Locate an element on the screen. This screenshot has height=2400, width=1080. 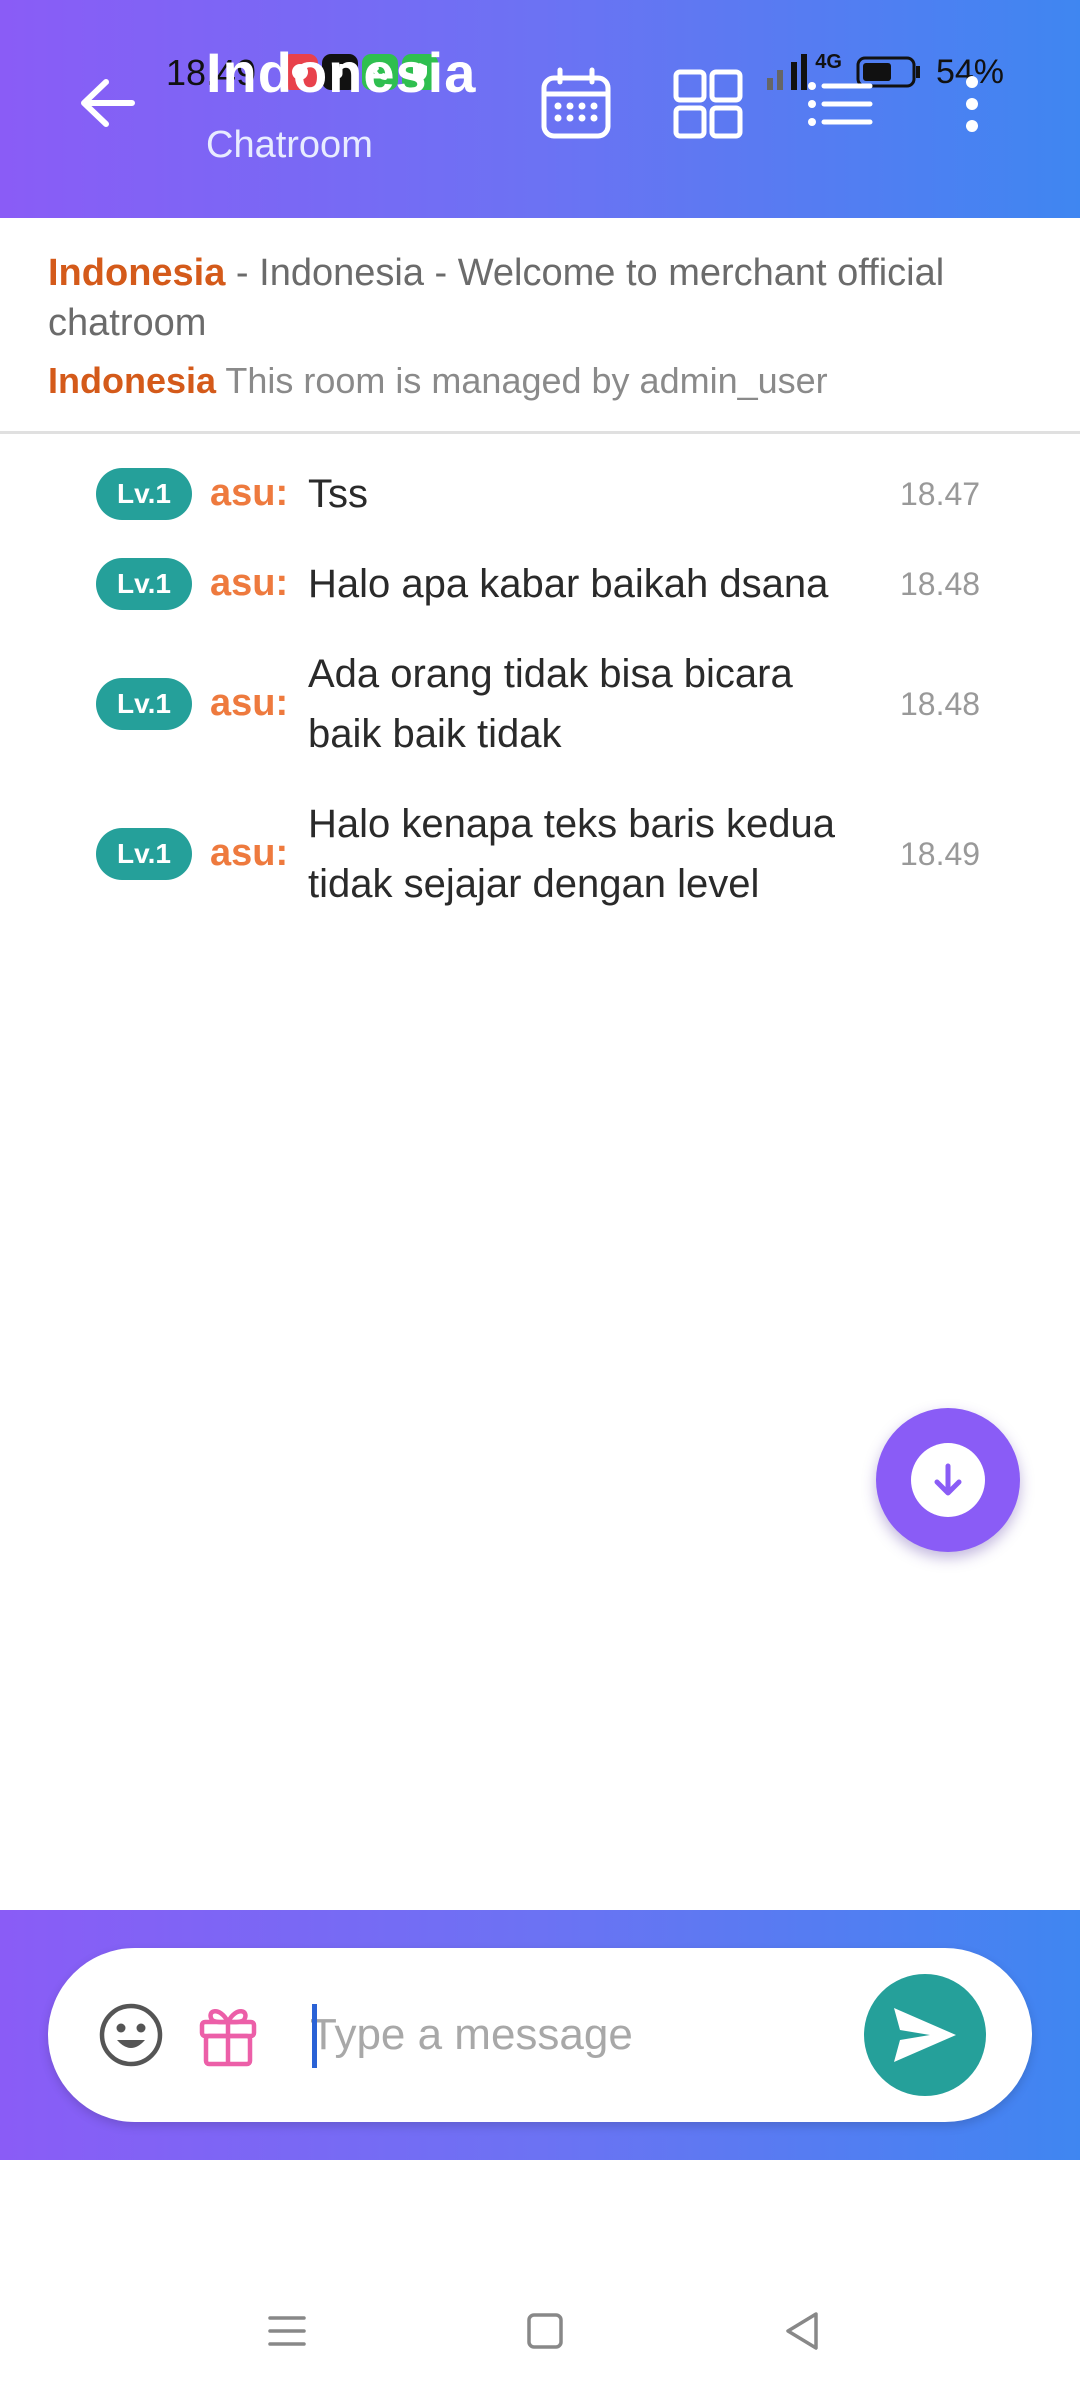
menu-nav-icon is located at coordinates (287, 2331).